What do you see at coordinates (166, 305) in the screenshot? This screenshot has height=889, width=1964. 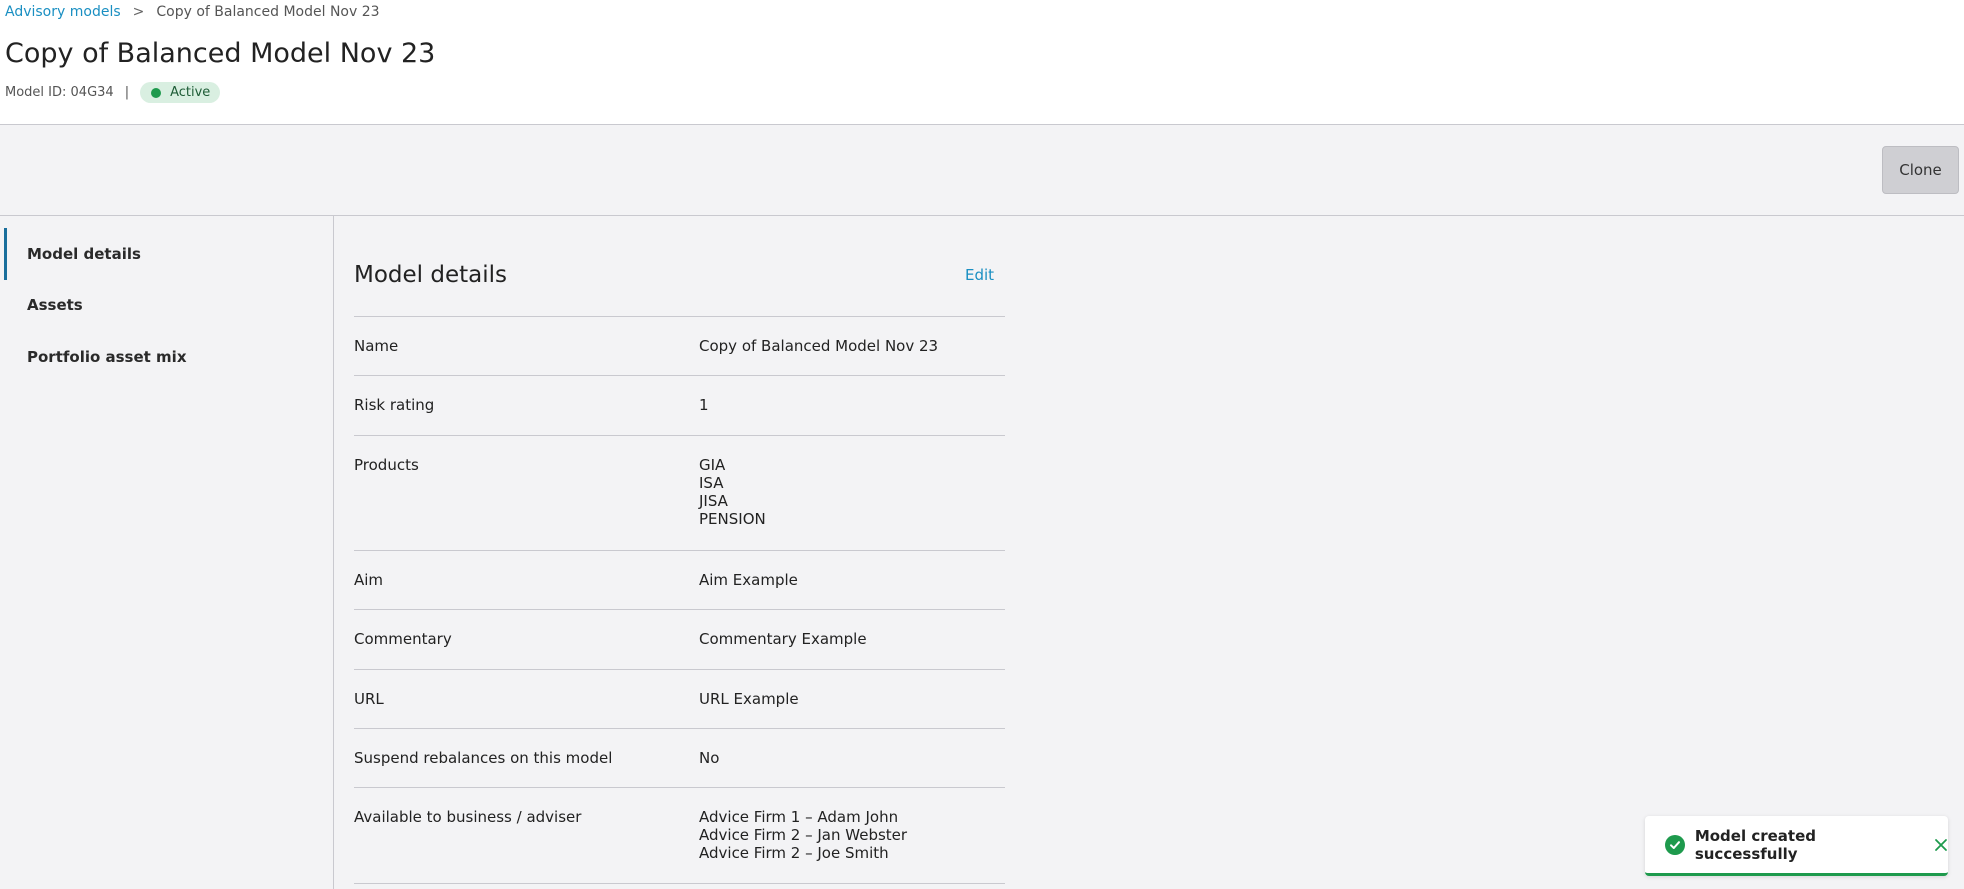 I see `sidebar-item-assets: Assets` at bounding box center [166, 305].